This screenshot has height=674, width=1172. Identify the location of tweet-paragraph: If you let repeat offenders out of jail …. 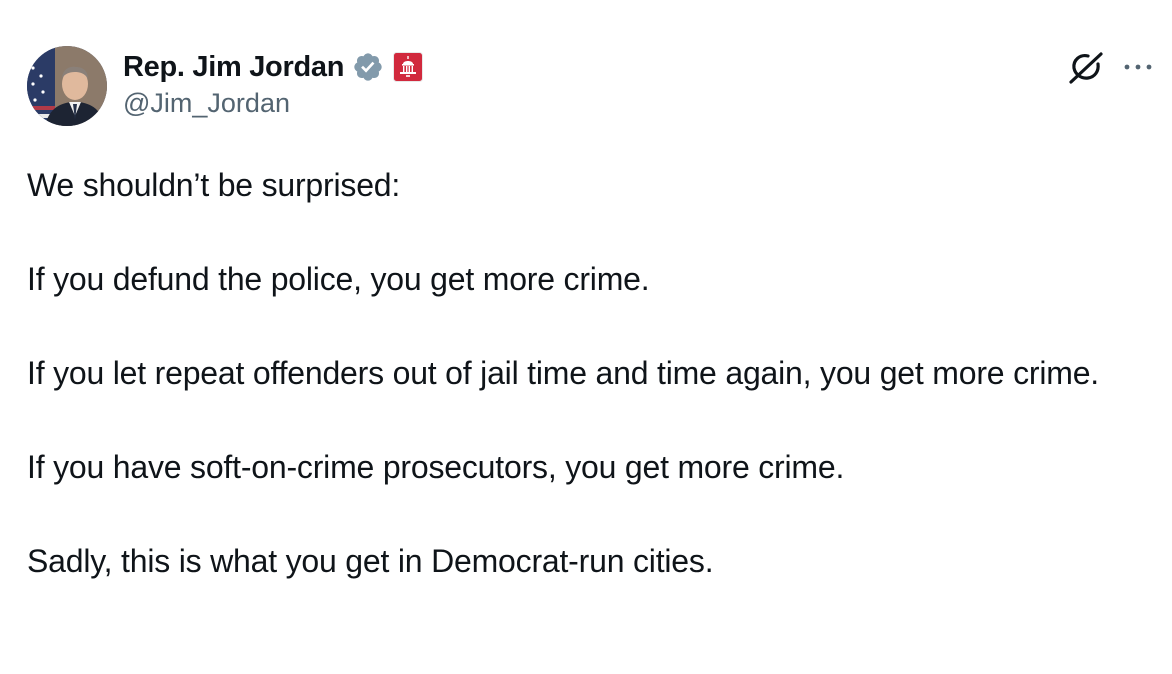
(563, 373).